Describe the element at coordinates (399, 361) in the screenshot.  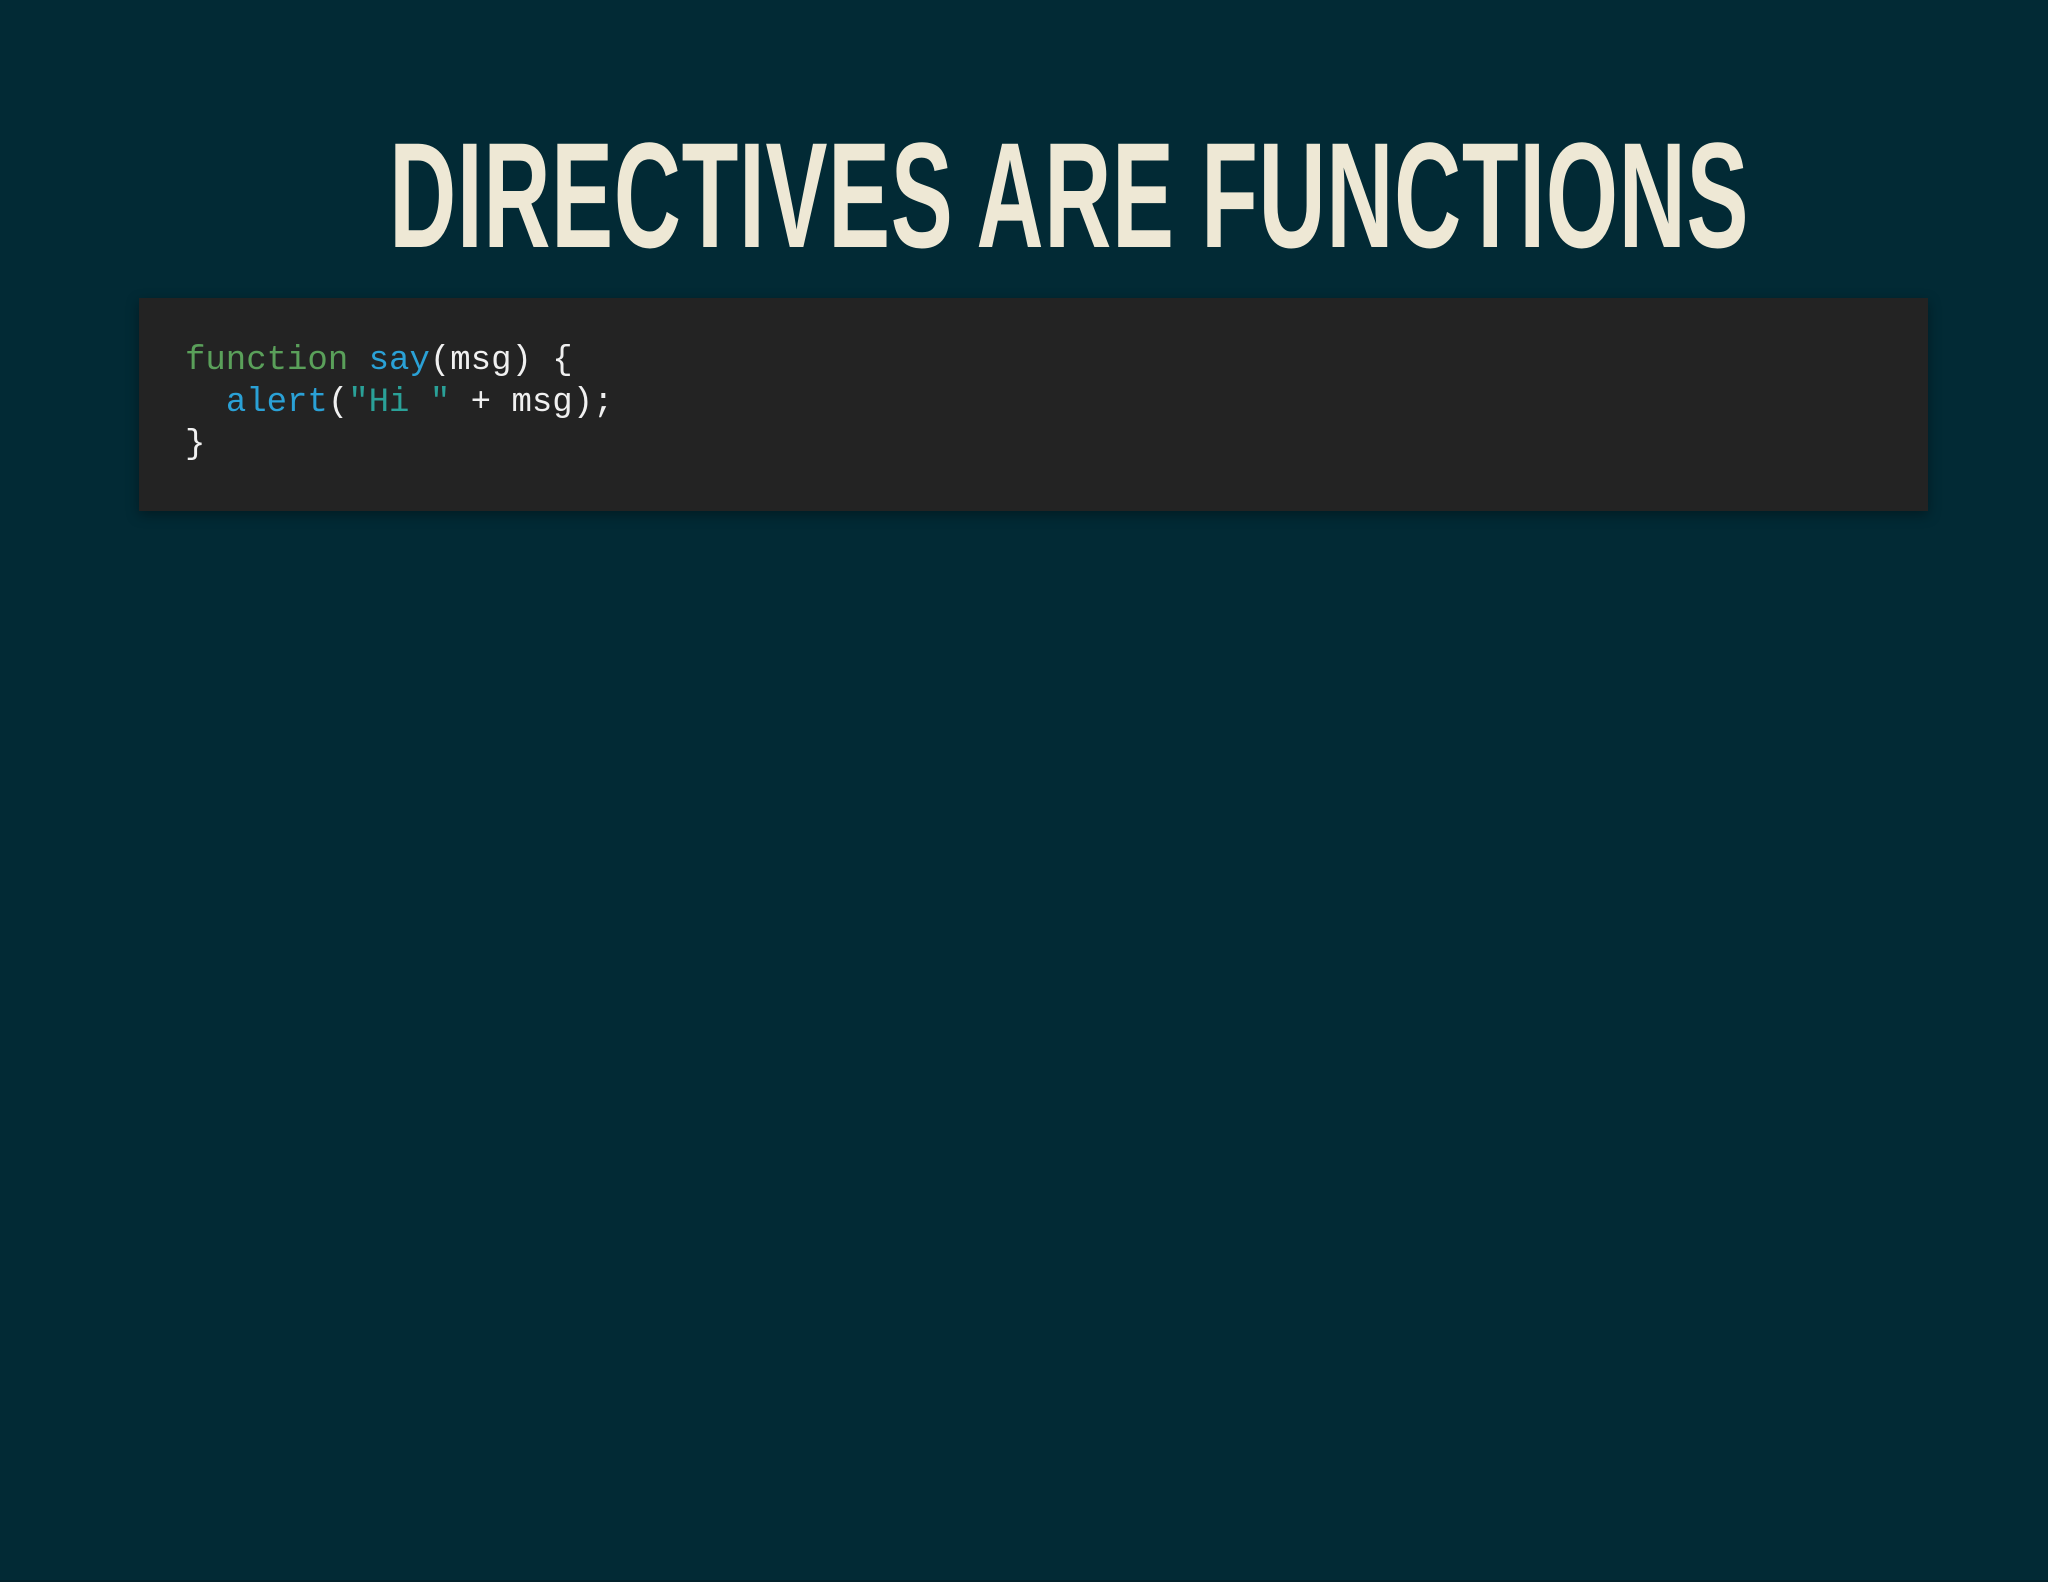
I see `code-function-name: say` at that location.